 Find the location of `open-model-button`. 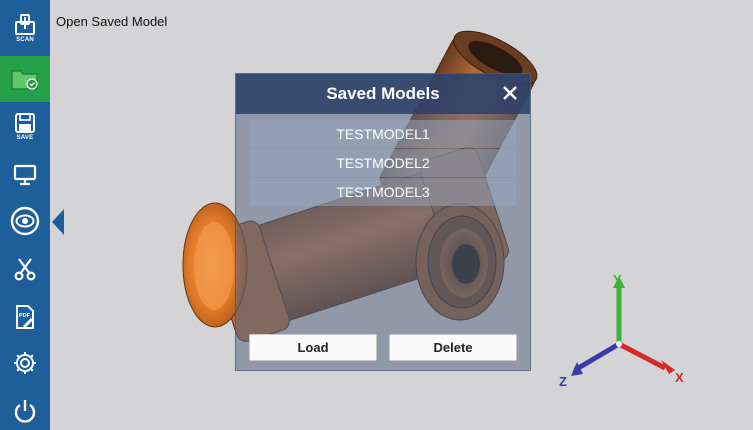

open-model-button is located at coordinates (25, 79).